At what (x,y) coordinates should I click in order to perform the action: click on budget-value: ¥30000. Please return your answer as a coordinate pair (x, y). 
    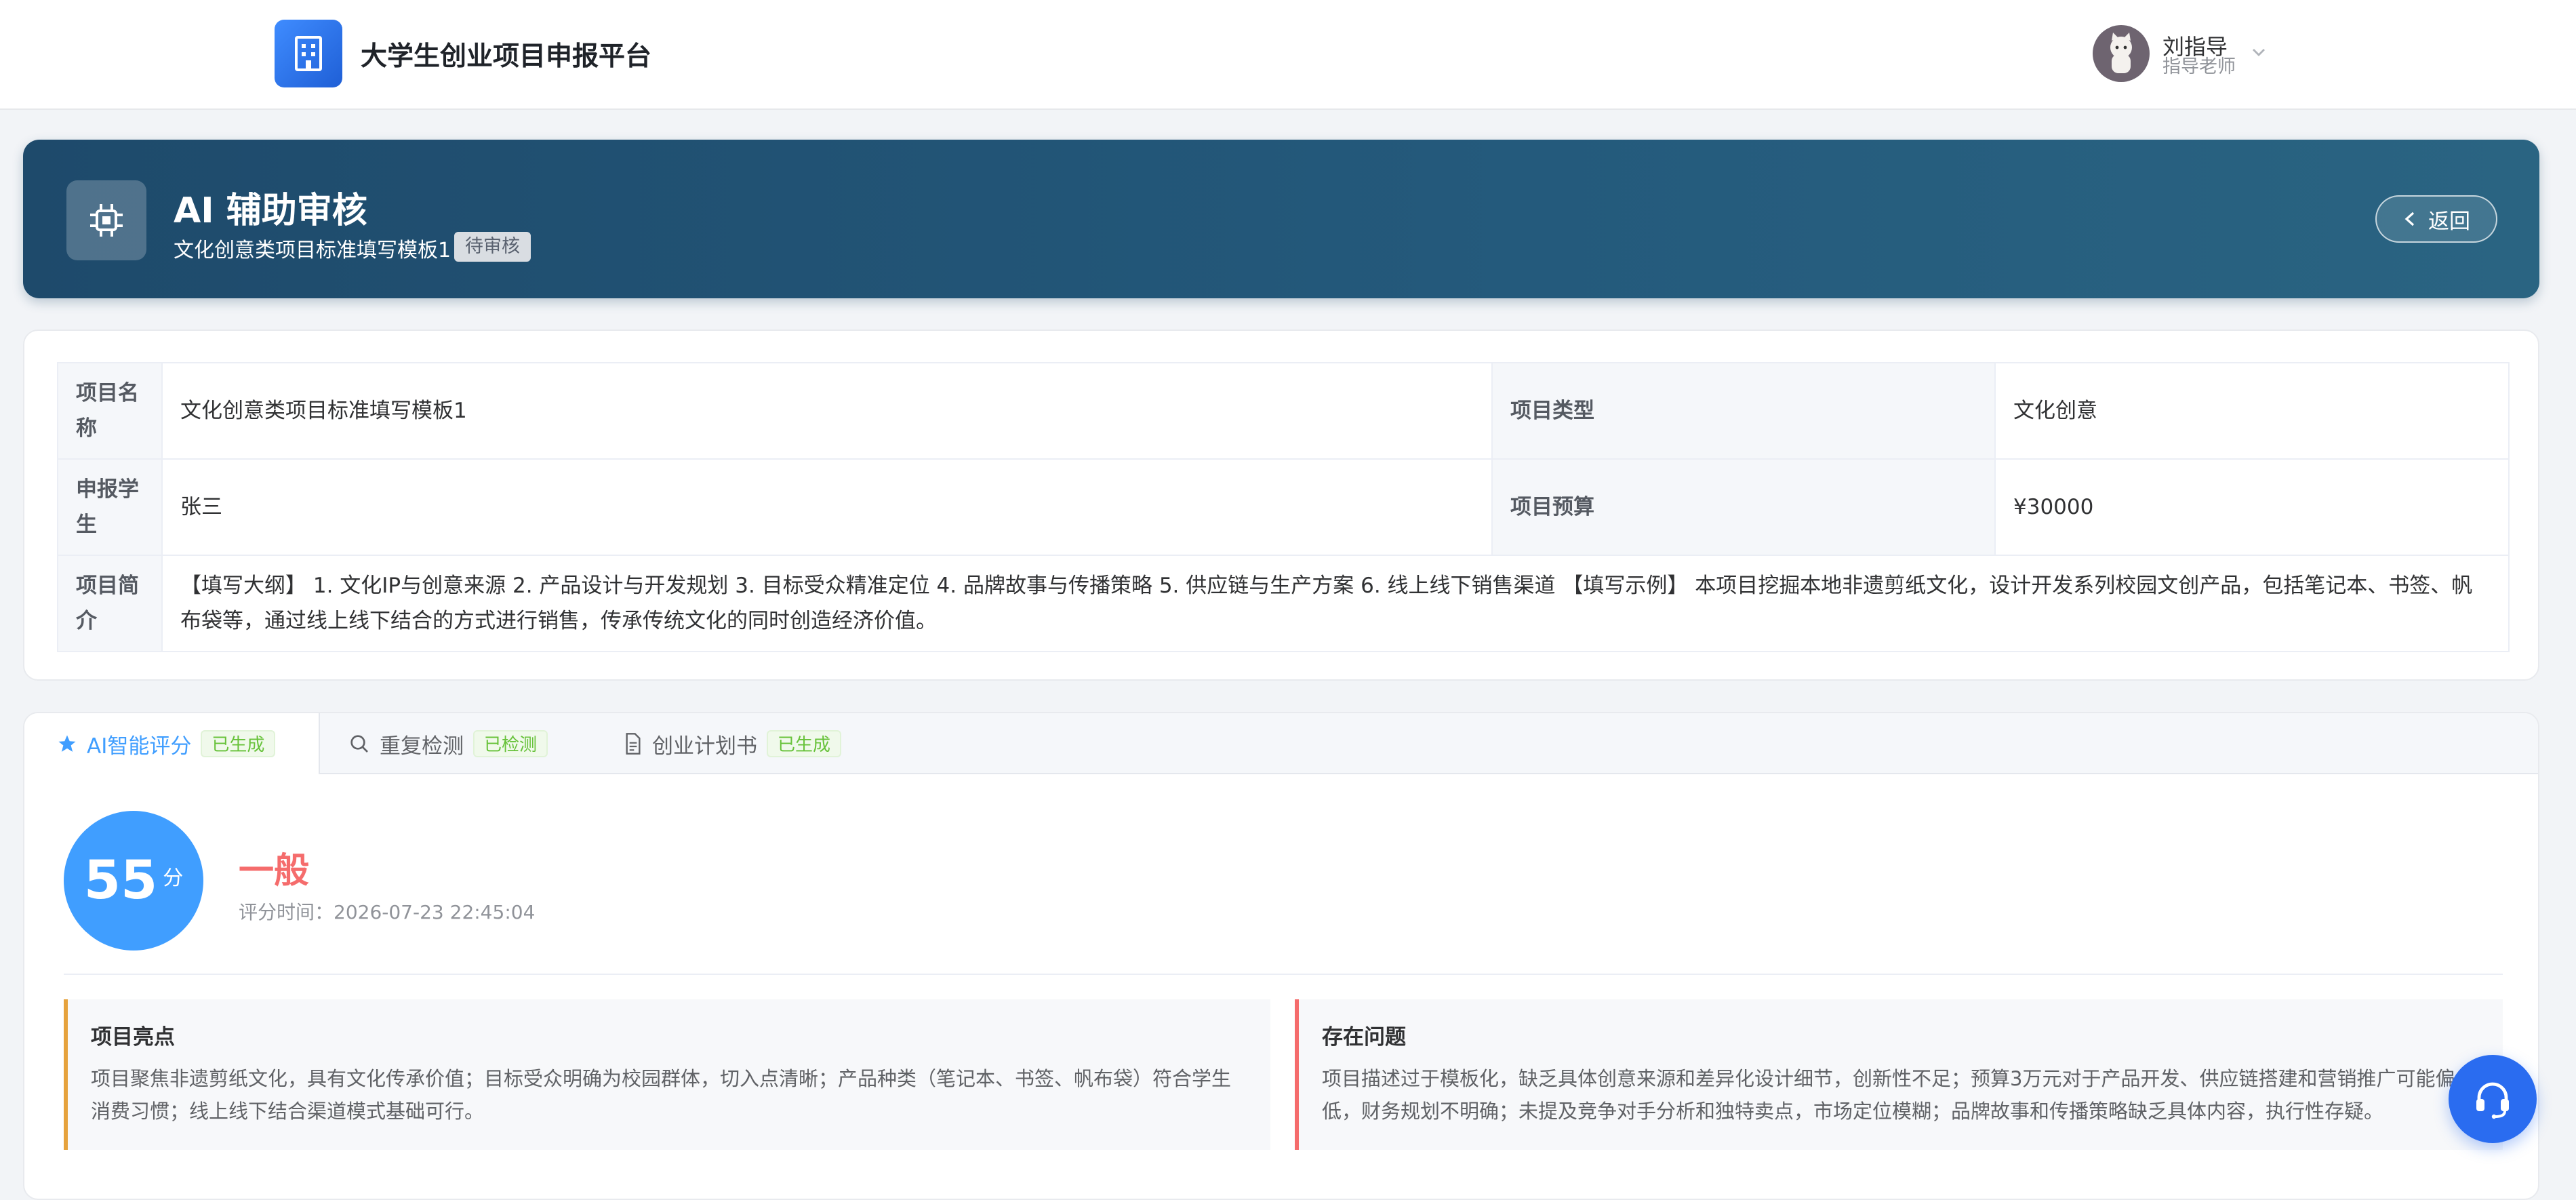
    Looking at the image, I should click on (2252, 507).